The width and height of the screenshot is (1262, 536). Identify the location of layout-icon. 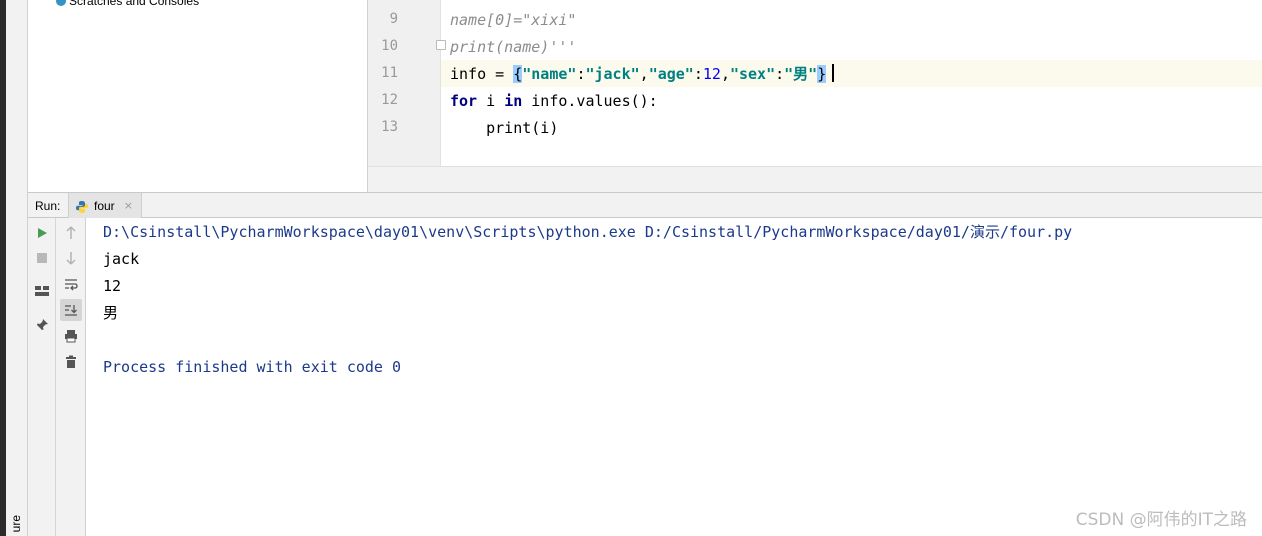
(42, 291).